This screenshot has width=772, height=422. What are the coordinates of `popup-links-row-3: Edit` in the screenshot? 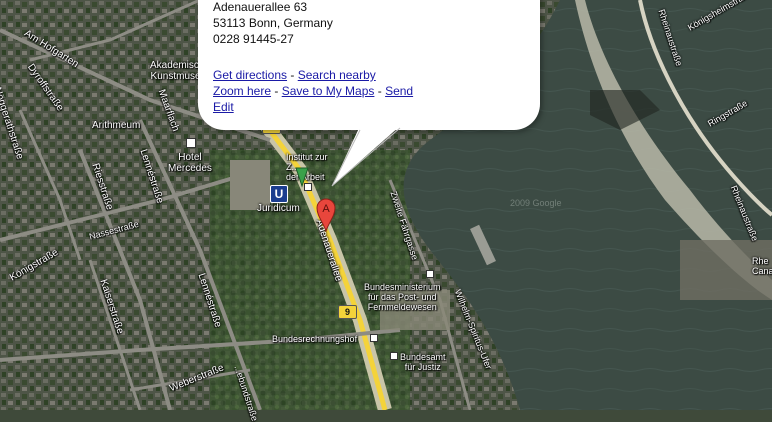 It's located at (223, 107).